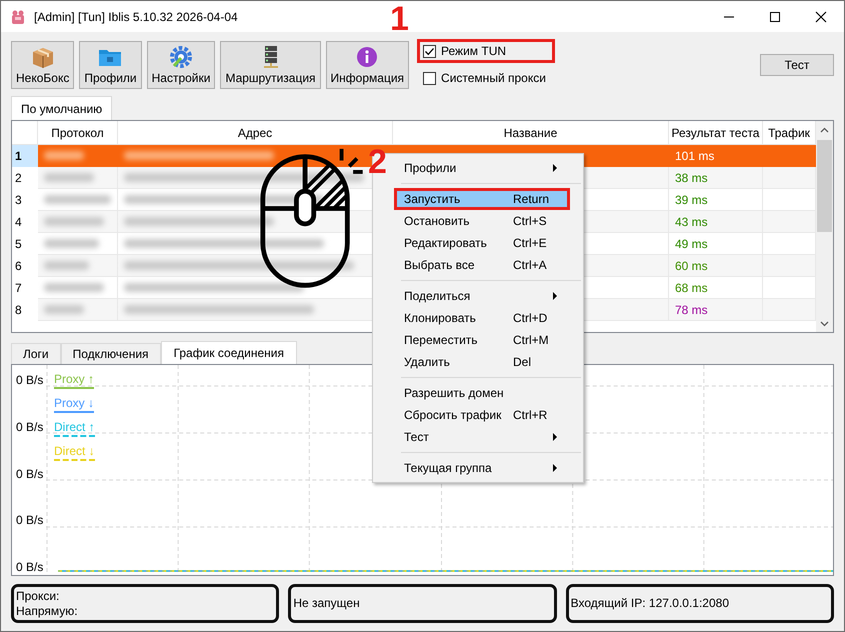 This screenshot has width=845, height=632. I want to click on menu-item: Выбрать все Ctrl+A, so click(482, 265).